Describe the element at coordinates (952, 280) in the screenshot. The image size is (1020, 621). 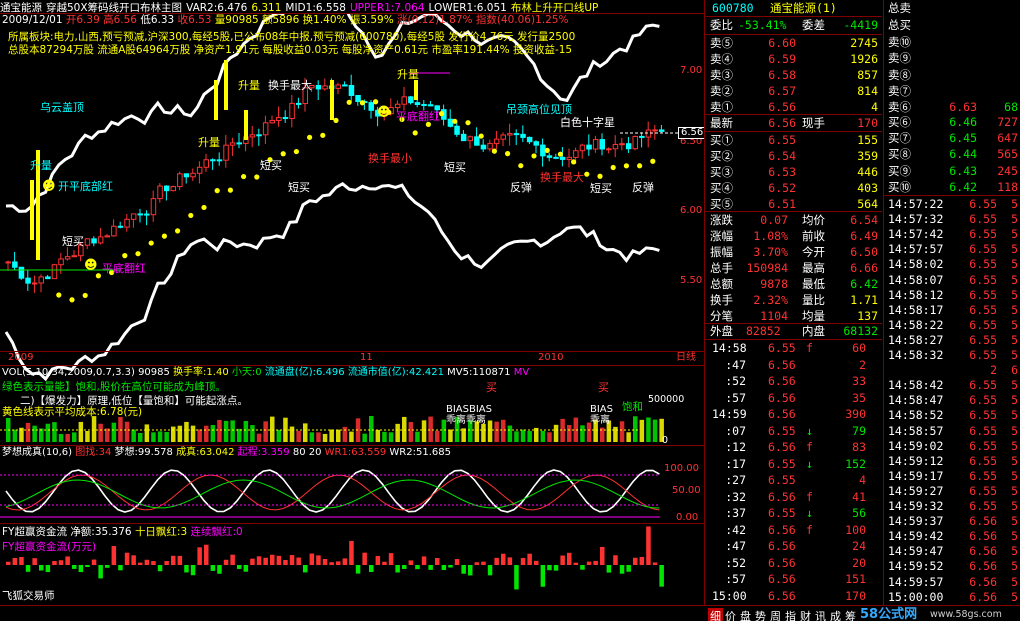
I see `trade-detail-row: 14:58:07 6.55 5` at that location.